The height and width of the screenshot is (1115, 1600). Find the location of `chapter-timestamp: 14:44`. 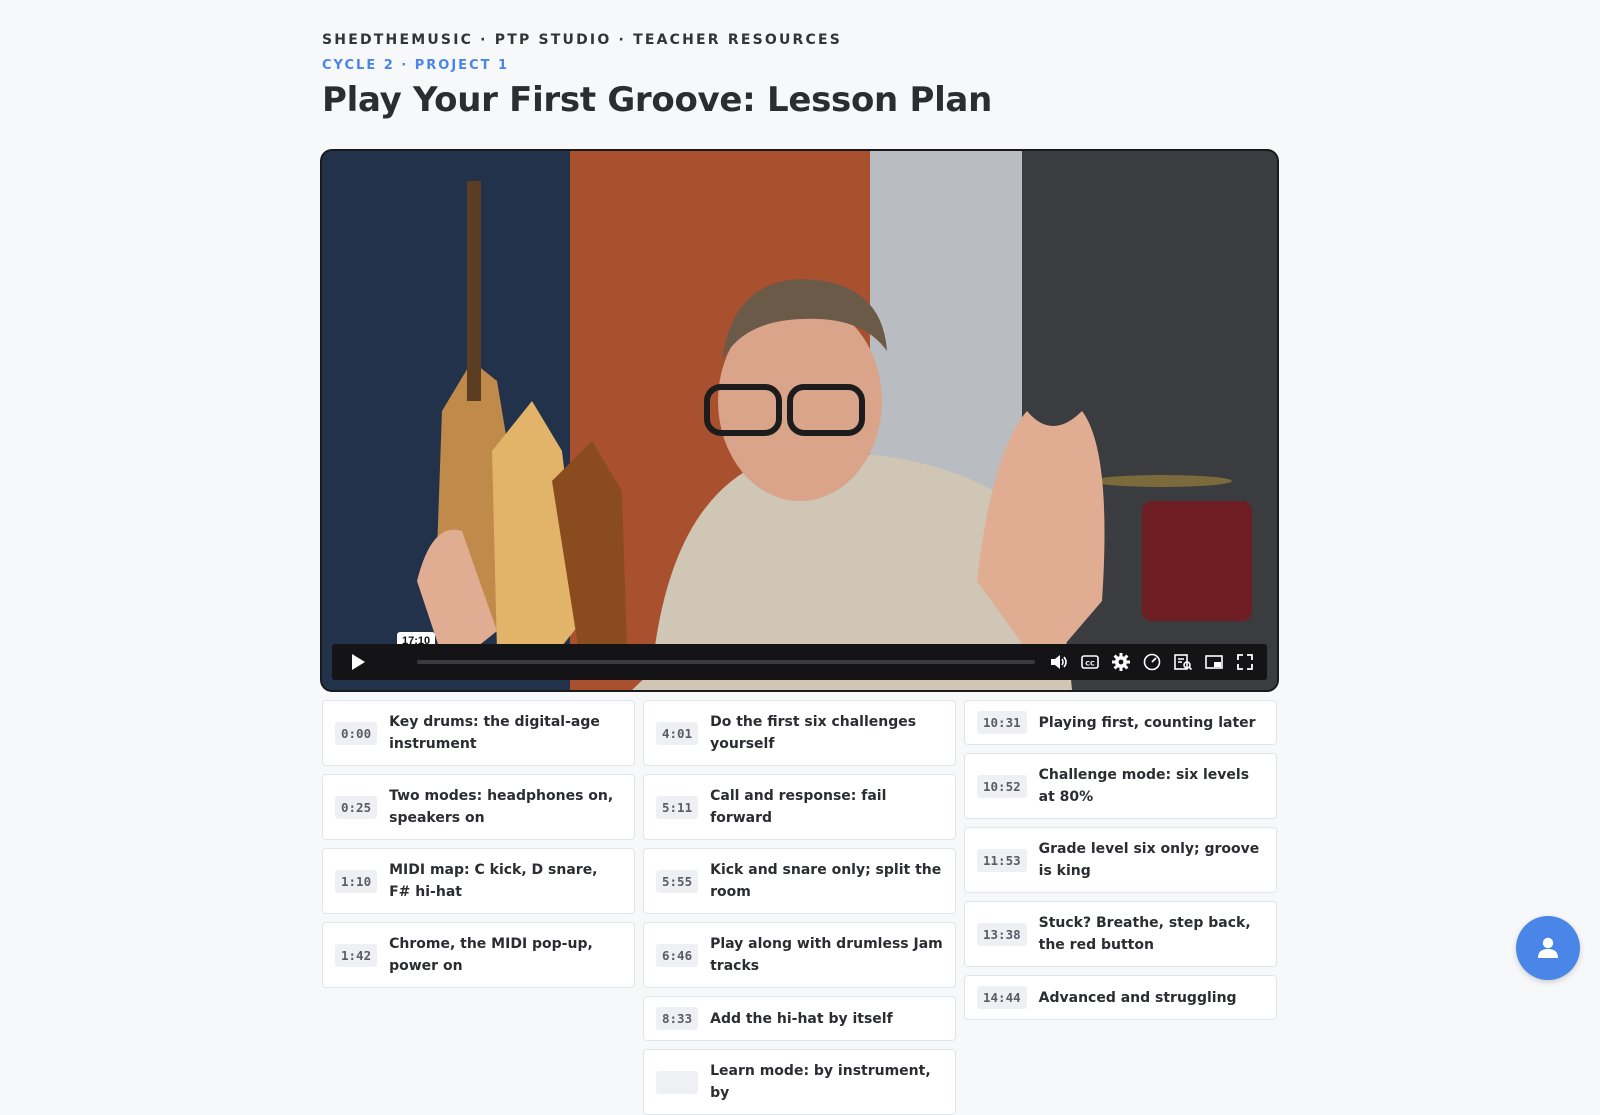

chapter-timestamp: 14:44 is located at coordinates (1002, 997).